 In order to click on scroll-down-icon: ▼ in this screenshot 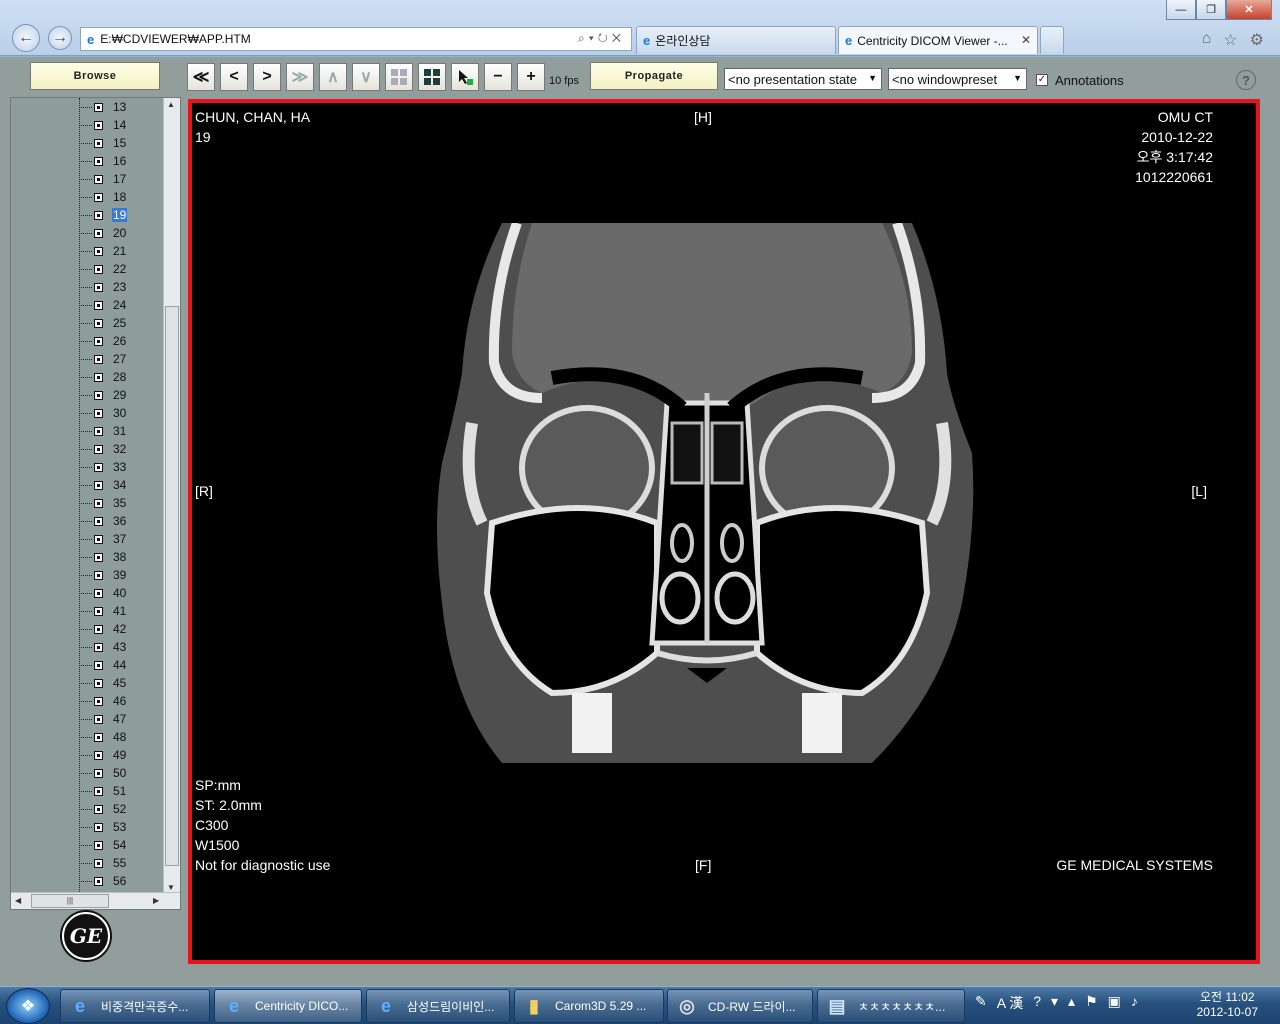, I will do `click(171, 887)`.